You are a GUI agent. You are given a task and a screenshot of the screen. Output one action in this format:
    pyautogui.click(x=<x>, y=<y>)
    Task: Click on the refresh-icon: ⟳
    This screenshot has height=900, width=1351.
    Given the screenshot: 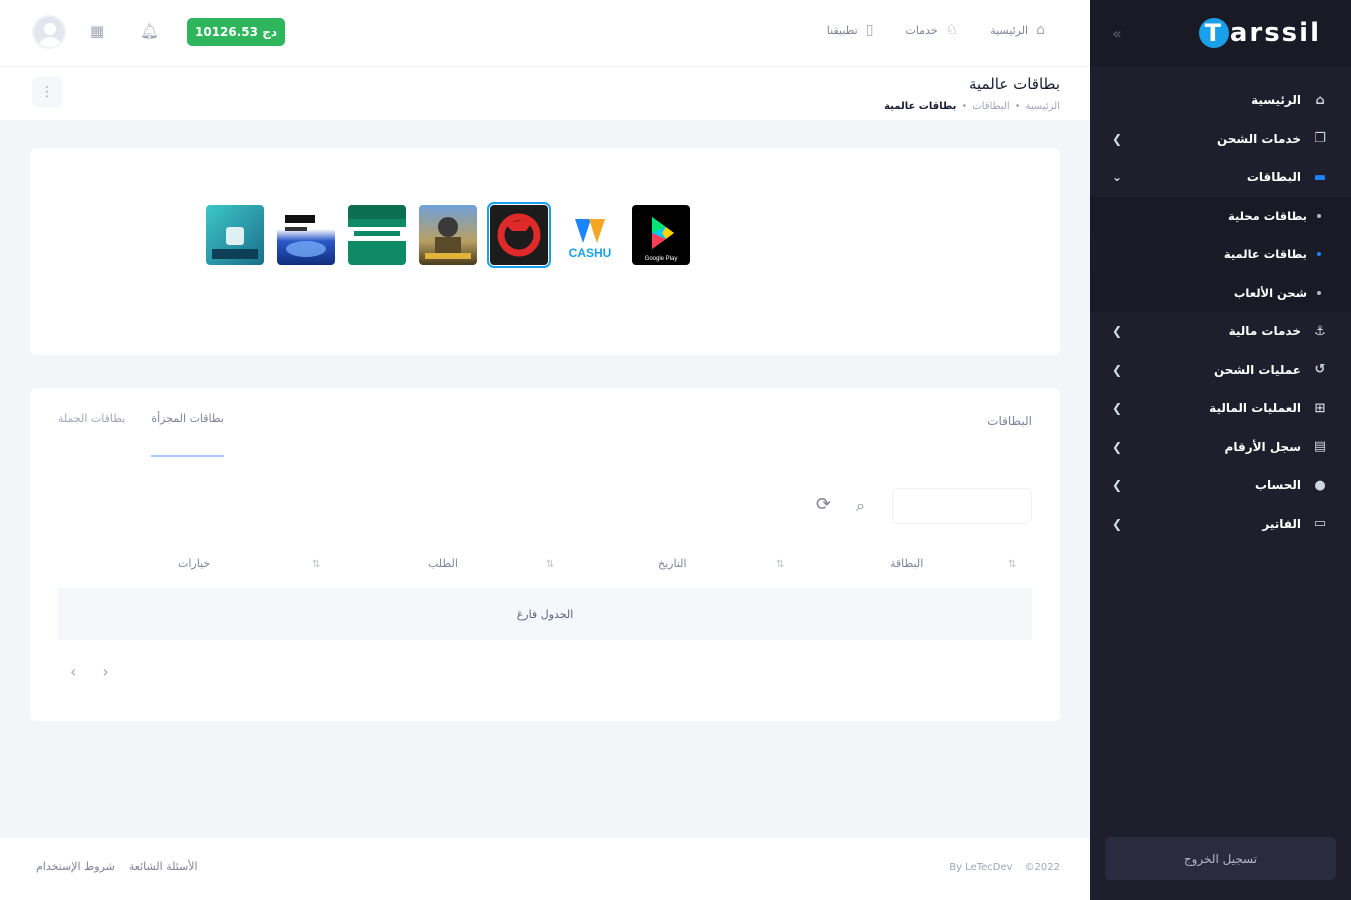 What is the action you would take?
    pyautogui.click(x=823, y=504)
    